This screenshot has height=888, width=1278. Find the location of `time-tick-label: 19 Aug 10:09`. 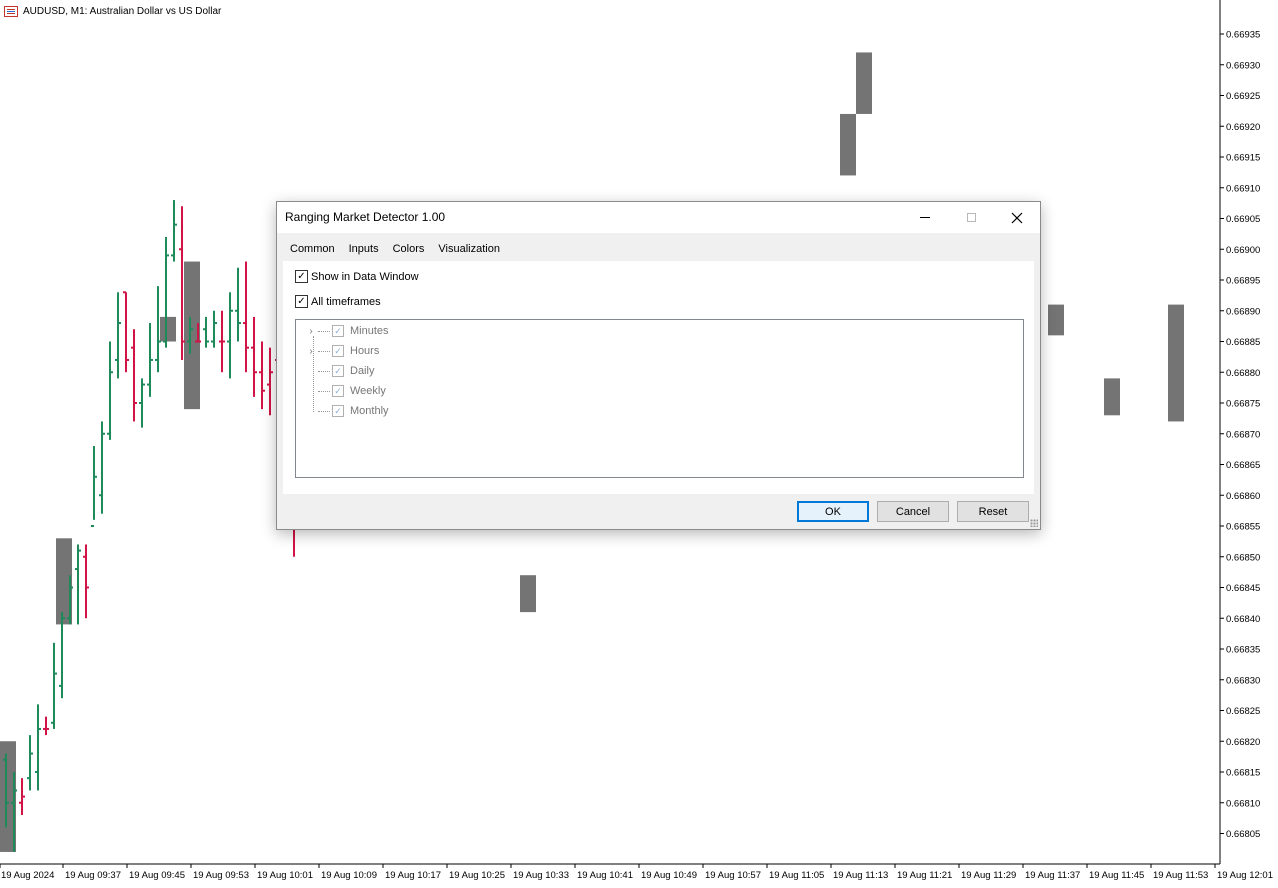

time-tick-label: 19 Aug 10:09 is located at coordinates (349, 875).